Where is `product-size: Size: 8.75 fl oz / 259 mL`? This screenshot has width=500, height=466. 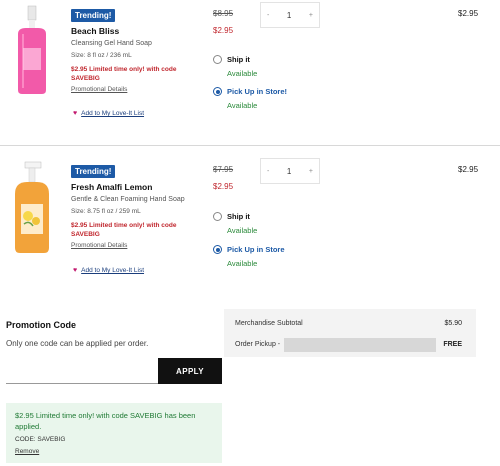
product-size: Size: 8.75 fl oz / 259 mL is located at coordinates (106, 211).